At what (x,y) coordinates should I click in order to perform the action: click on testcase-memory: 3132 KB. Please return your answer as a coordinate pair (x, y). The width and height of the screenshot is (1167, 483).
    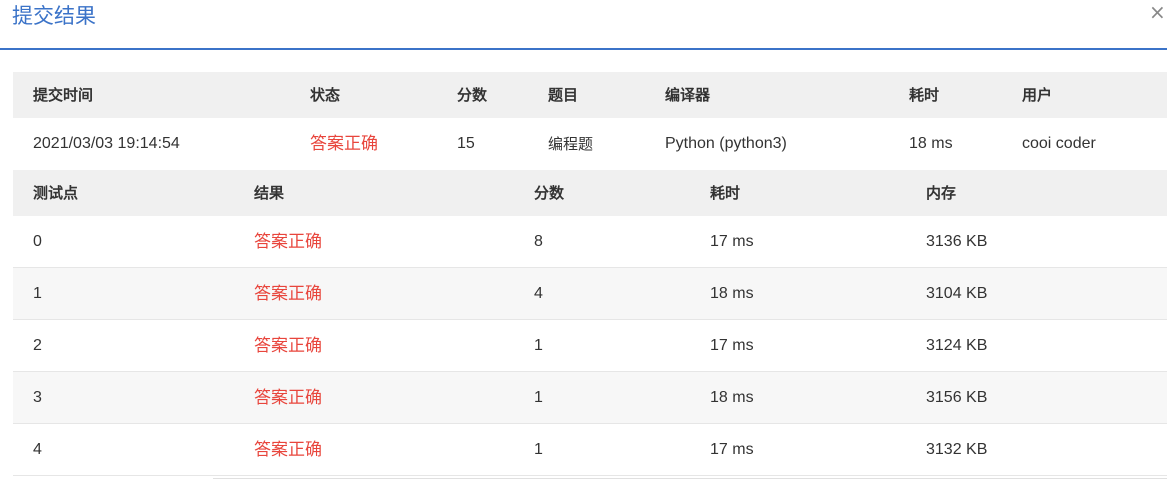
    Looking at the image, I should click on (957, 449).